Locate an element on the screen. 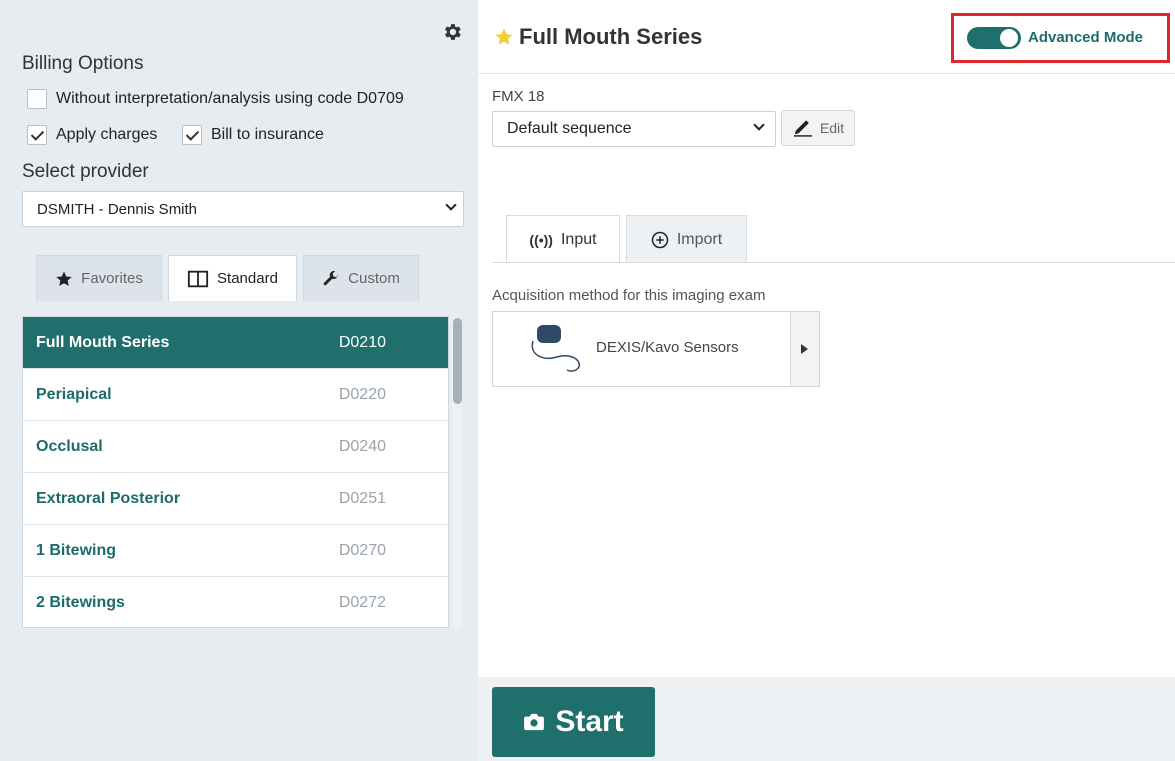  wrench-icon is located at coordinates (331, 277).